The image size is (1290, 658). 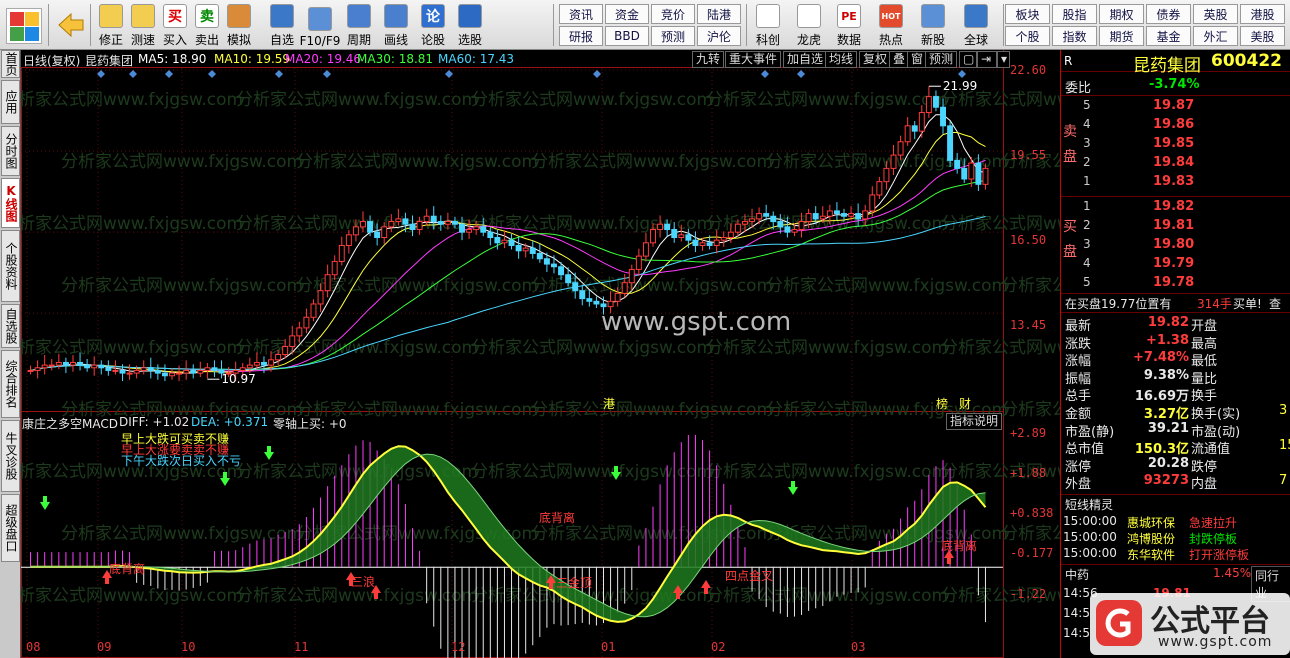 I want to click on market-top-0: 板块, so click(x=1027, y=14).